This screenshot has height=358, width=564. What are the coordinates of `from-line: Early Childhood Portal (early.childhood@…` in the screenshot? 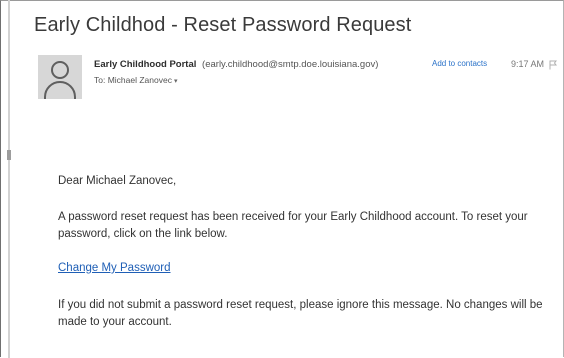 It's located at (236, 64).